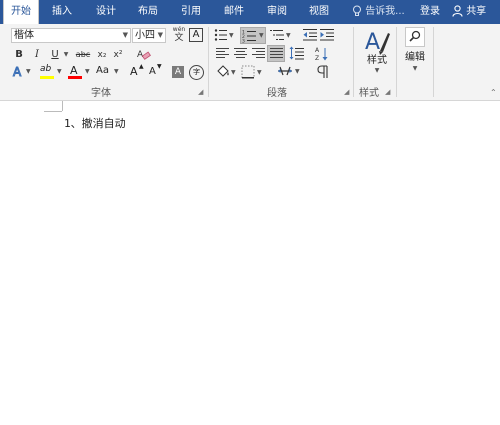 This screenshot has width=500, height=425. I want to click on increase-indent-button, so click(327, 35).